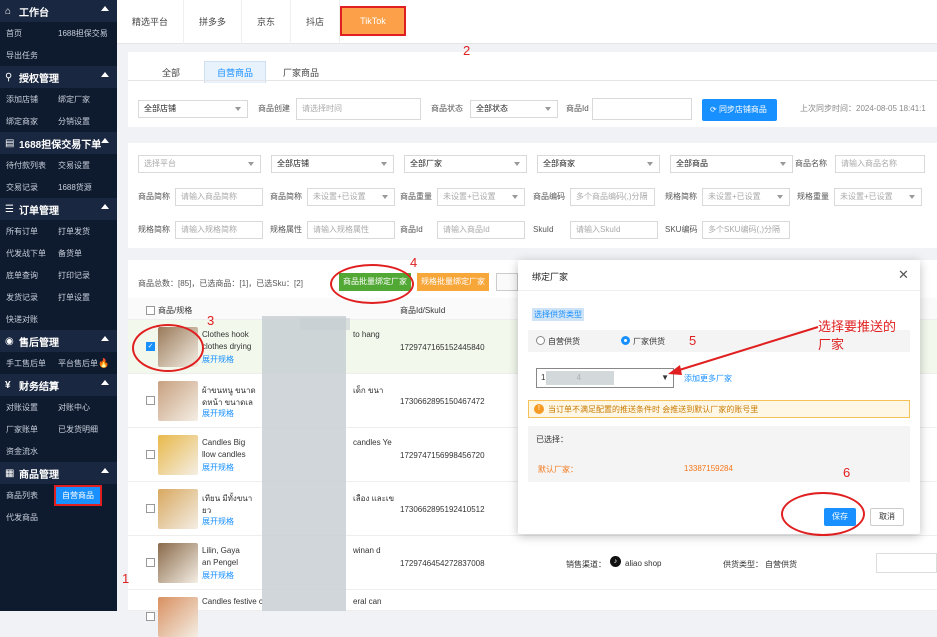  Describe the element at coordinates (442, 509) in the screenshot. I see `product-id: 1730662895192410512` at that location.